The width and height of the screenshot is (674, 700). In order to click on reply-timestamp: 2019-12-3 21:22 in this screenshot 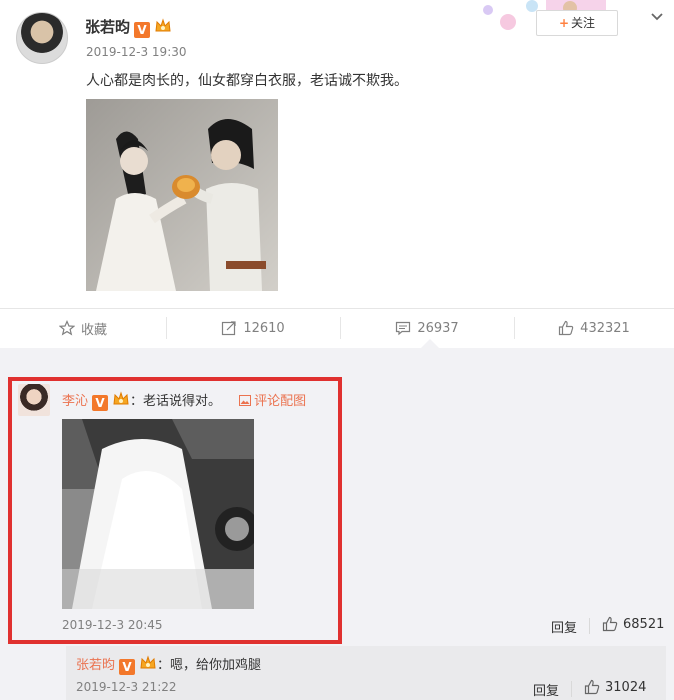, I will do `click(126, 687)`.